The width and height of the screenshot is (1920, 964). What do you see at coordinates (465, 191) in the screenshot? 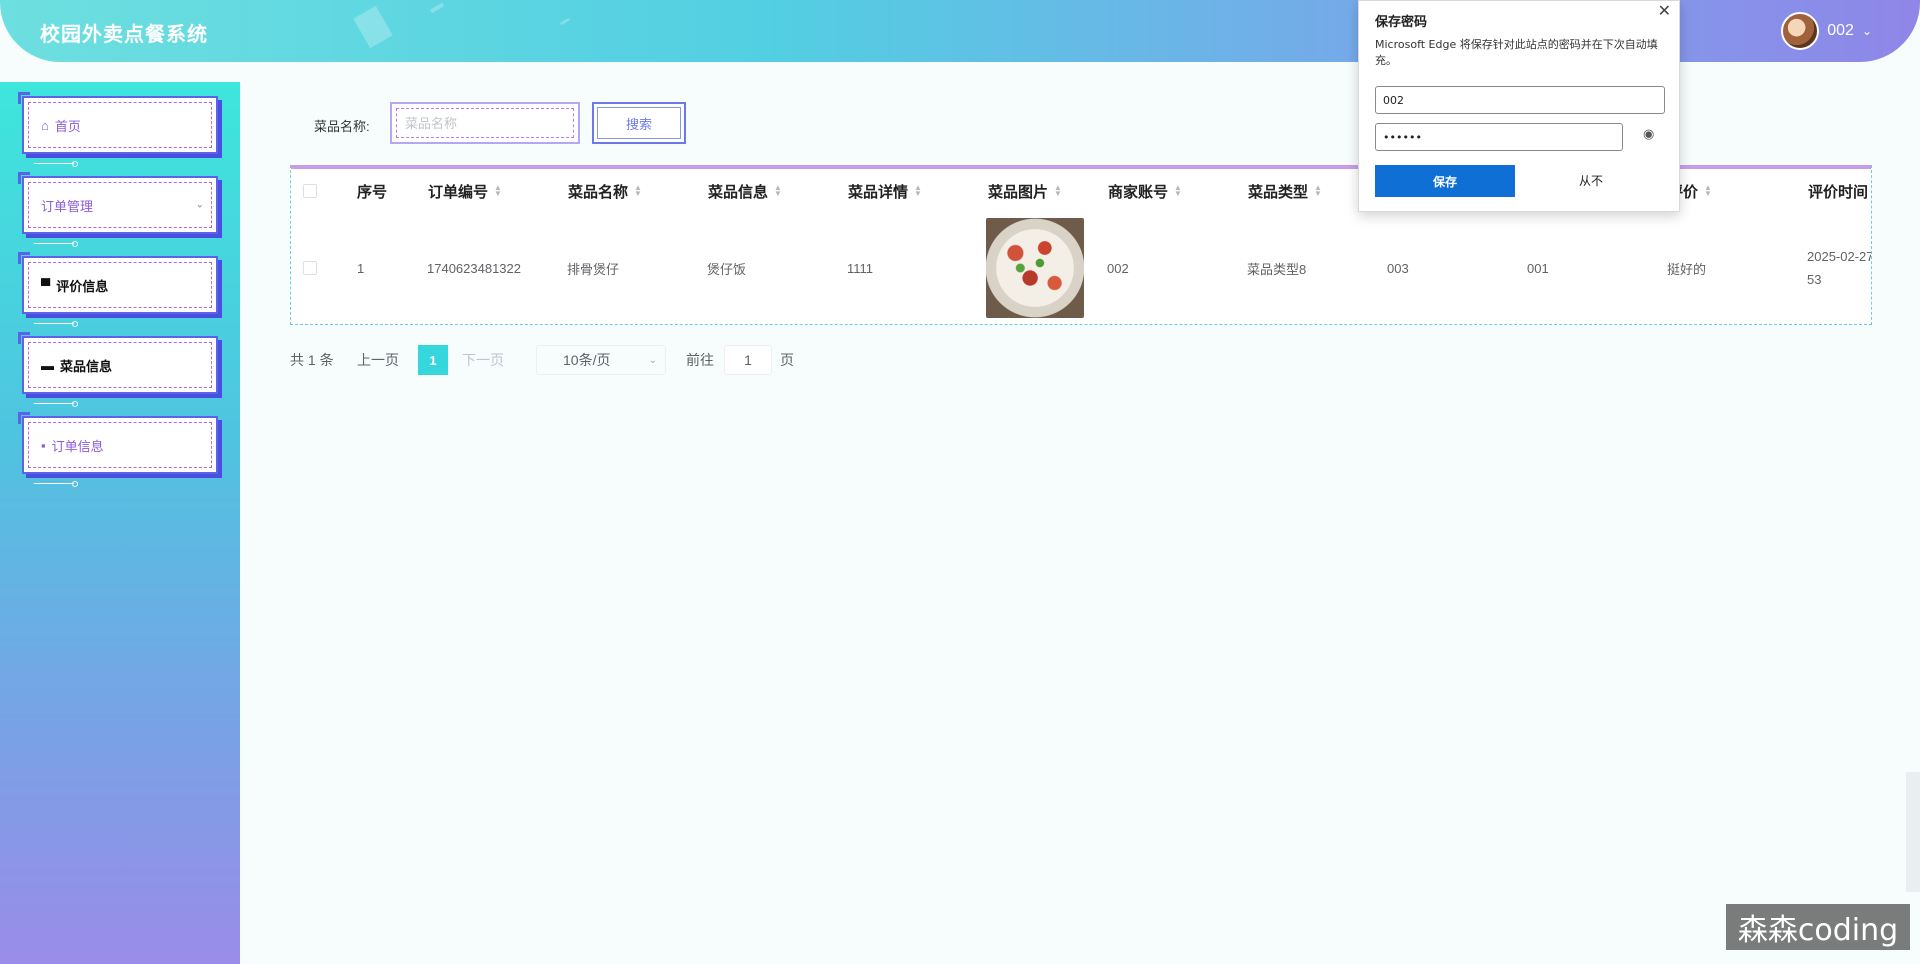
I see `column-header: 订单编号 ▲ ▼` at bounding box center [465, 191].